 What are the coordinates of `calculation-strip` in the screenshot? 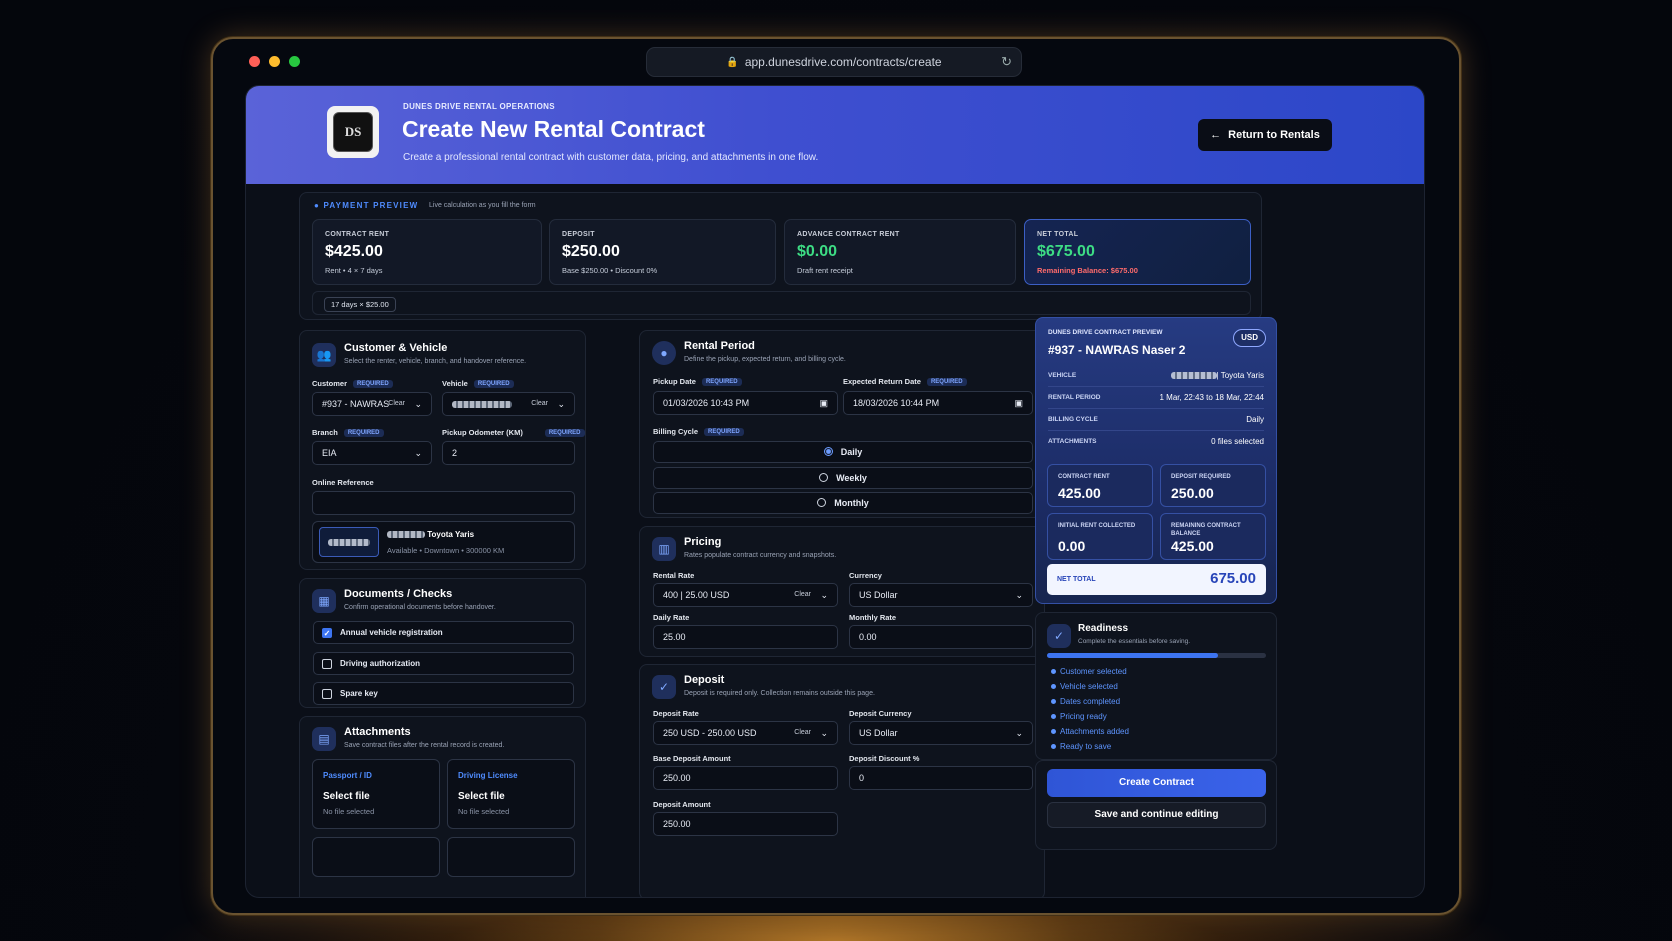 It's located at (781, 303).